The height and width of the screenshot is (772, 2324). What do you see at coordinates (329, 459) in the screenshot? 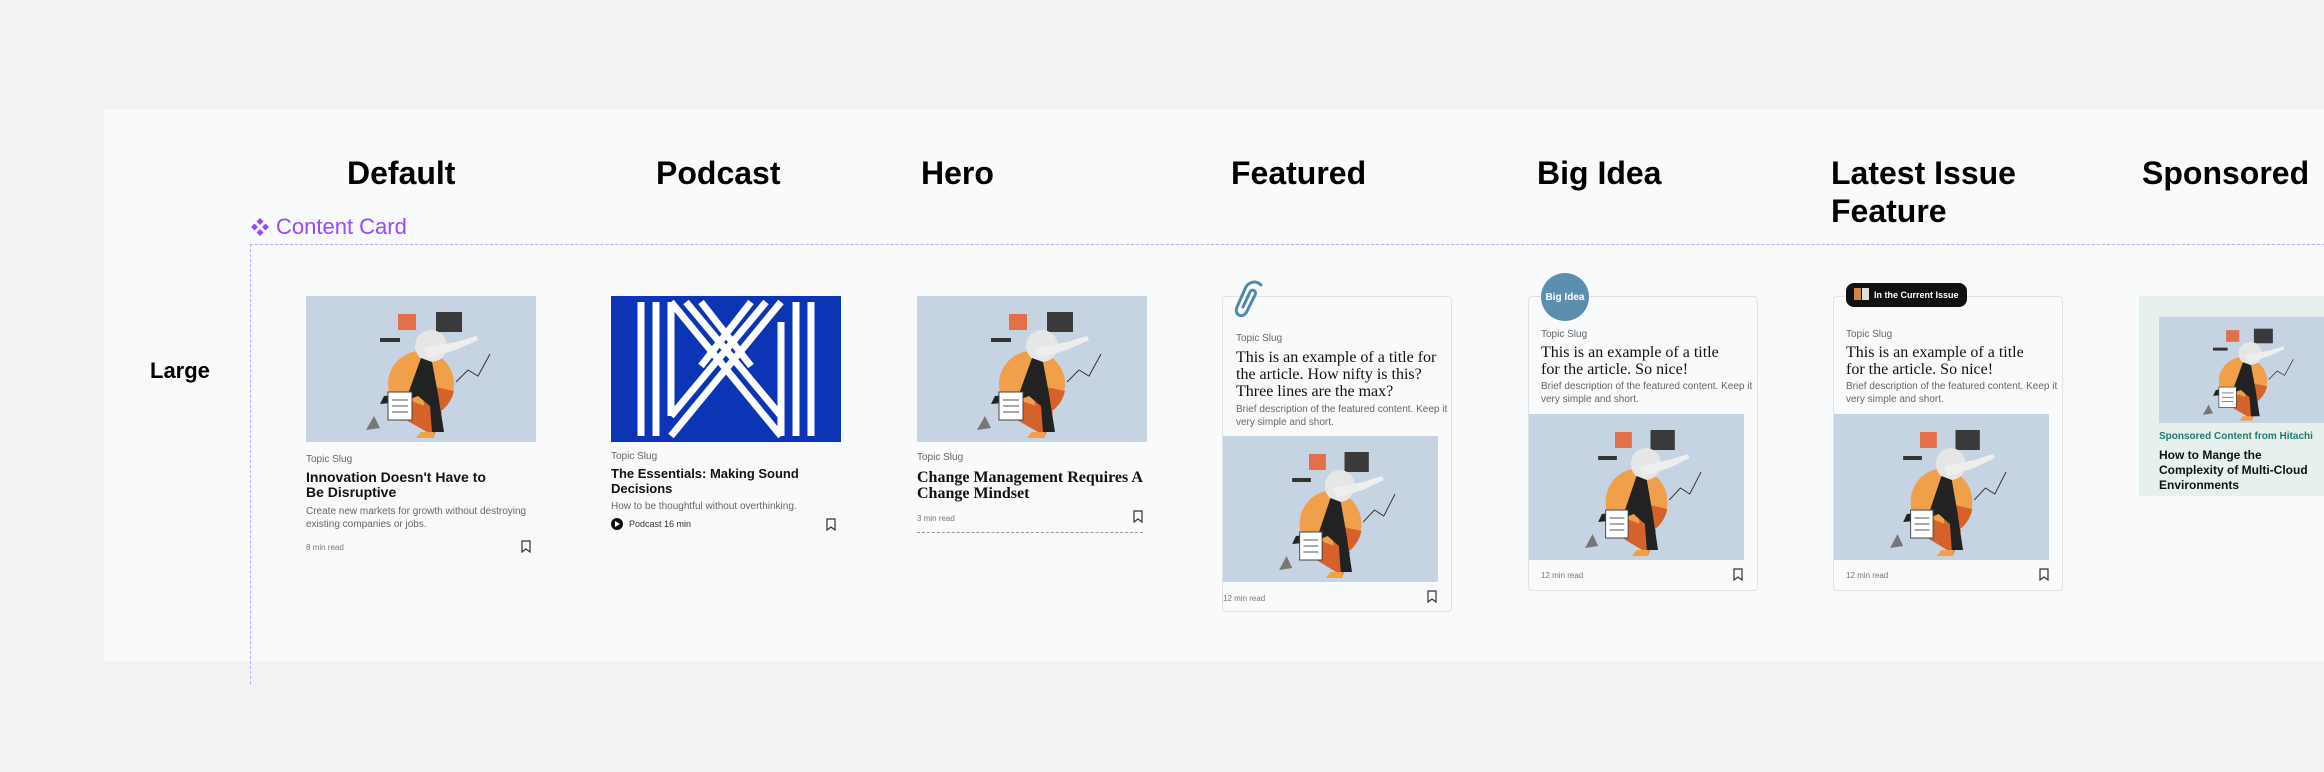
I see `card-default-slug: Topic Slug` at bounding box center [329, 459].